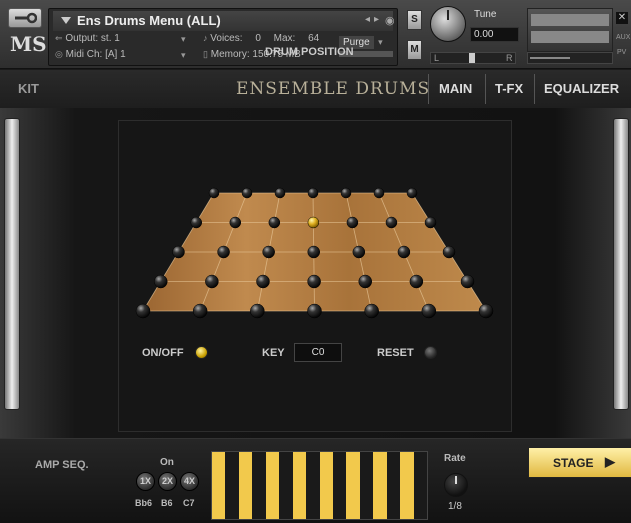 Image resolution: width=631 pixels, height=523 pixels. Describe the element at coordinates (167, 481) in the screenshot. I see `rate-2x-button: 2X` at that location.